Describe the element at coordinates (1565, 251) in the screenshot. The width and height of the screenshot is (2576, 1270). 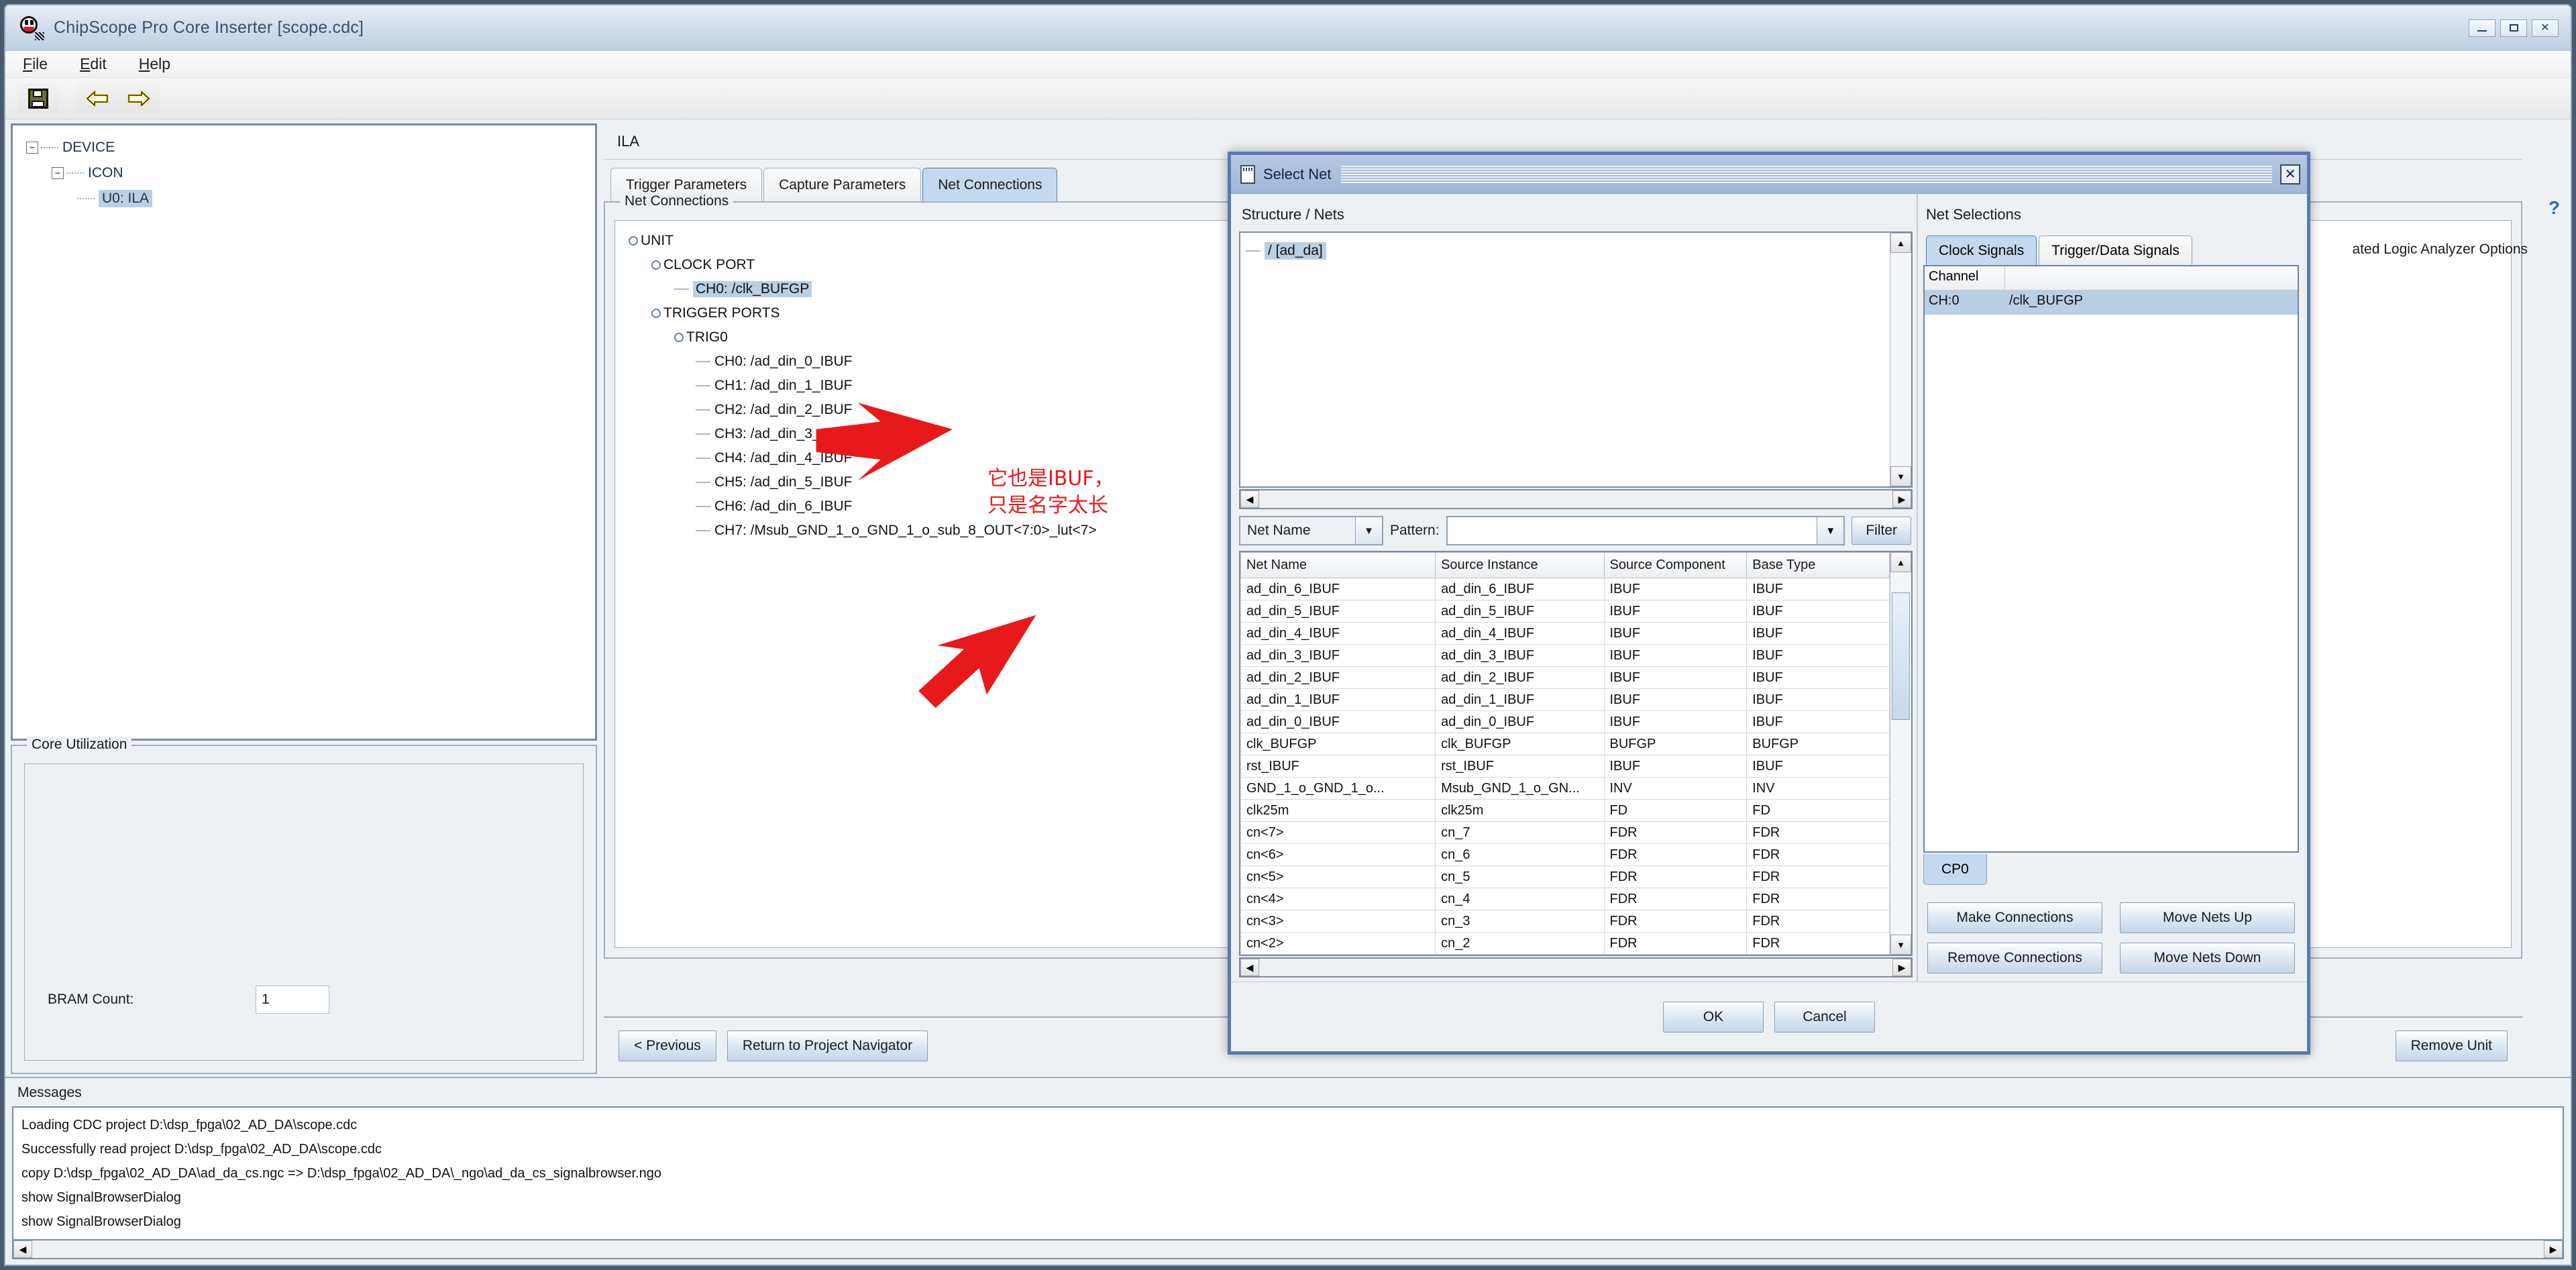
I see `structure-tree-item: / [ad_da]` at that location.